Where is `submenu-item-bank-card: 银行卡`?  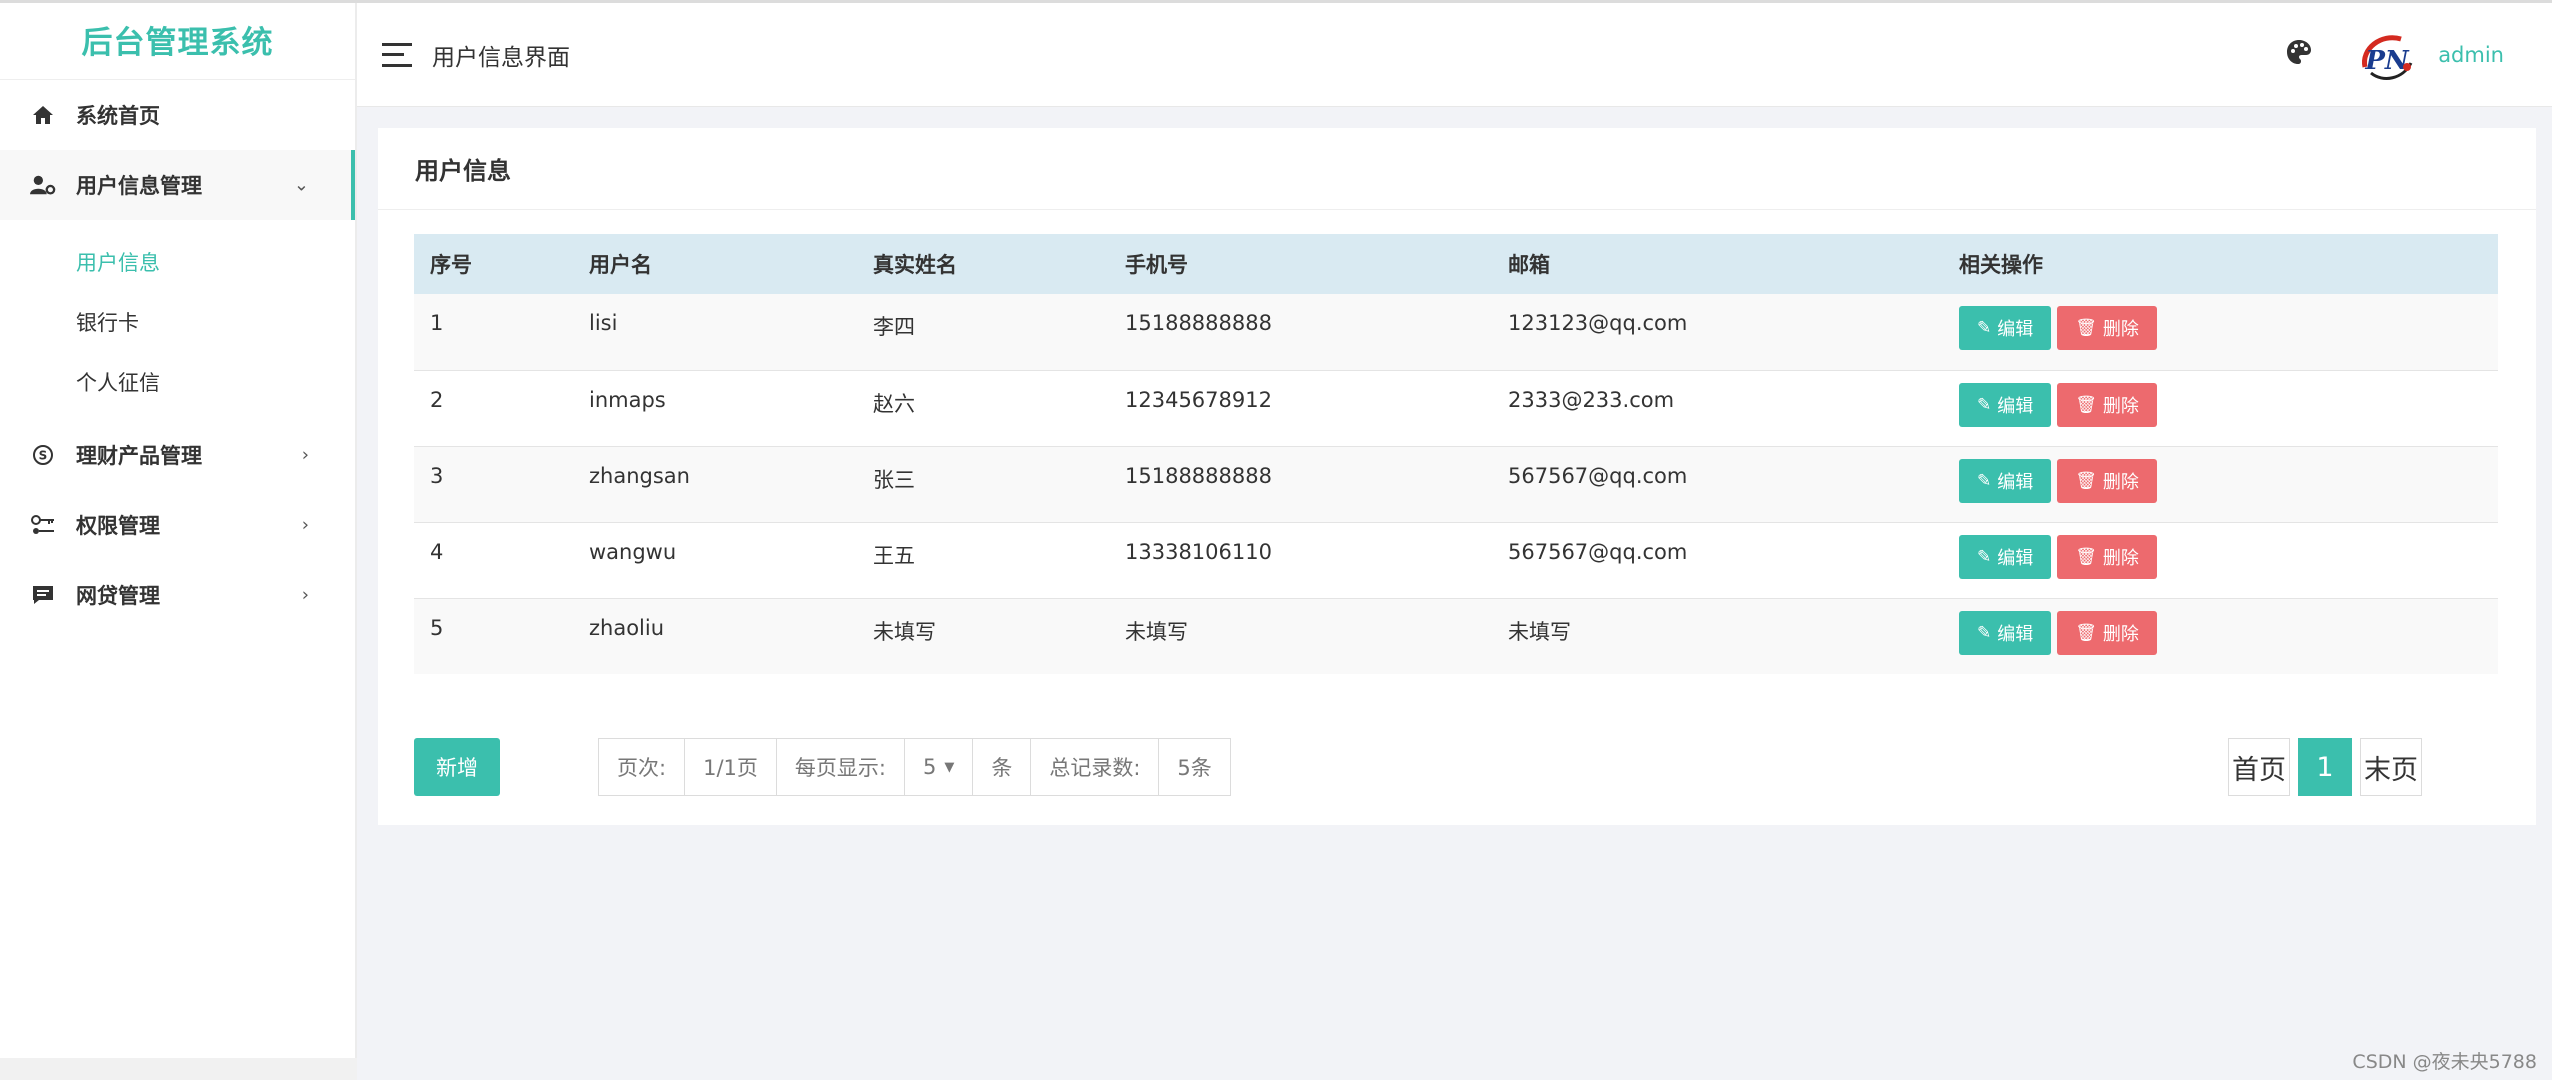 submenu-item-bank-card: 银行卡 is located at coordinates (177, 322).